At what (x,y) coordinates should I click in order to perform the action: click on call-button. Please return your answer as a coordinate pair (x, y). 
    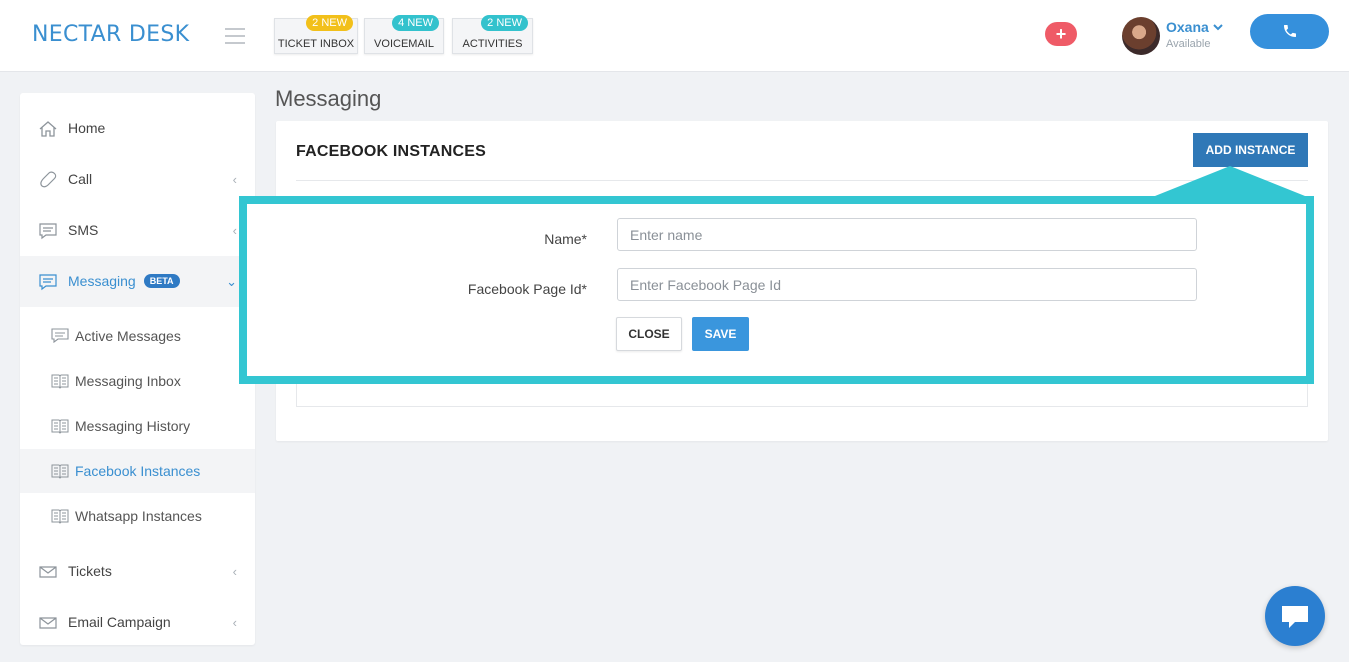
    Looking at the image, I should click on (1289, 31).